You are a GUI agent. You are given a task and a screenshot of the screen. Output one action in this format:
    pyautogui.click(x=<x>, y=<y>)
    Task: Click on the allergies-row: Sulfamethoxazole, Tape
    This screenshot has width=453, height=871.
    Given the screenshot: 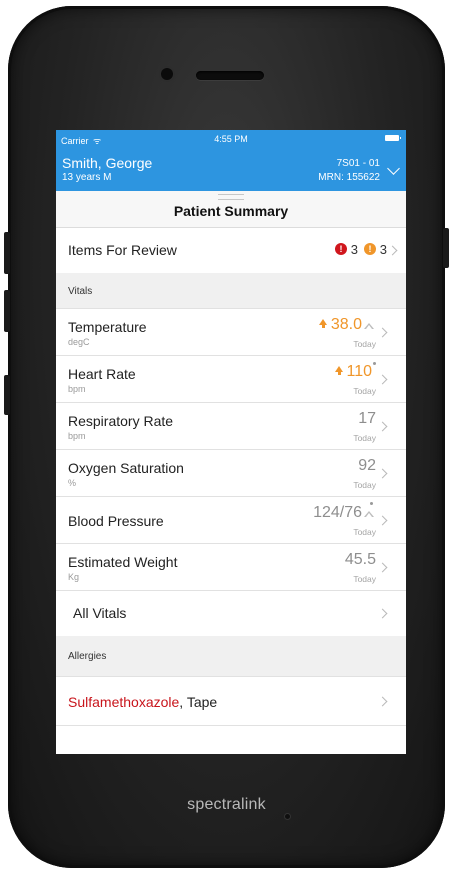 What is the action you would take?
    pyautogui.click(x=231, y=701)
    